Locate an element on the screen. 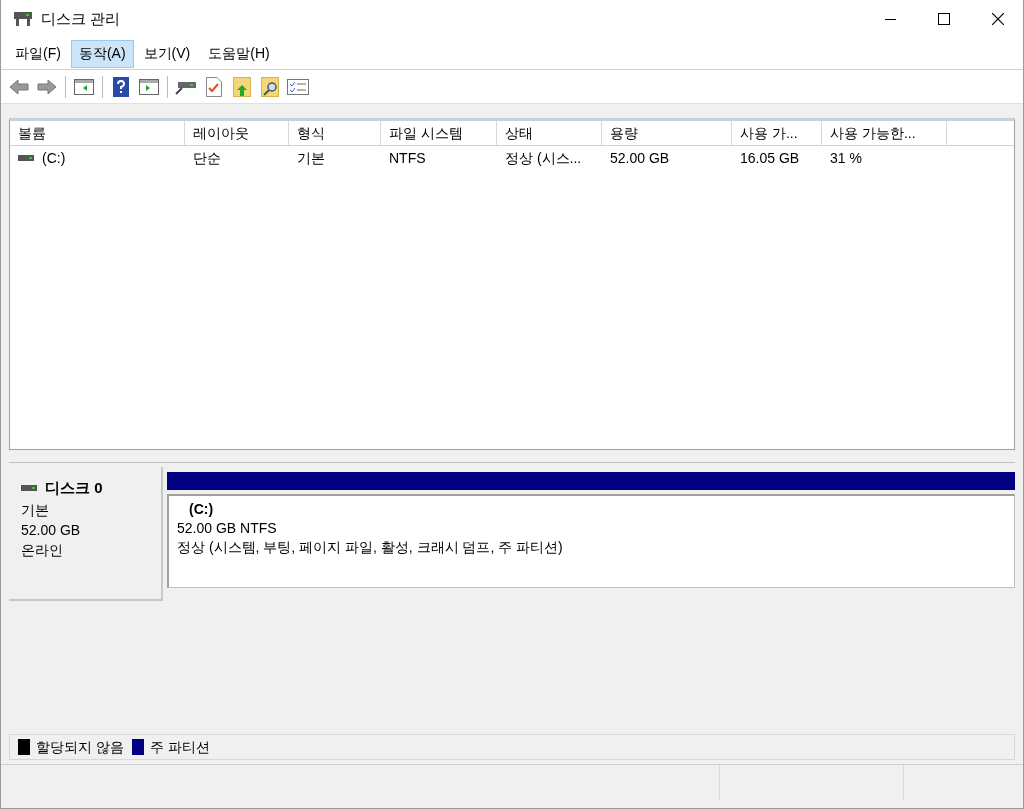 The width and height of the screenshot is (1024, 809). right-arrow-icon is located at coordinates (47, 86).